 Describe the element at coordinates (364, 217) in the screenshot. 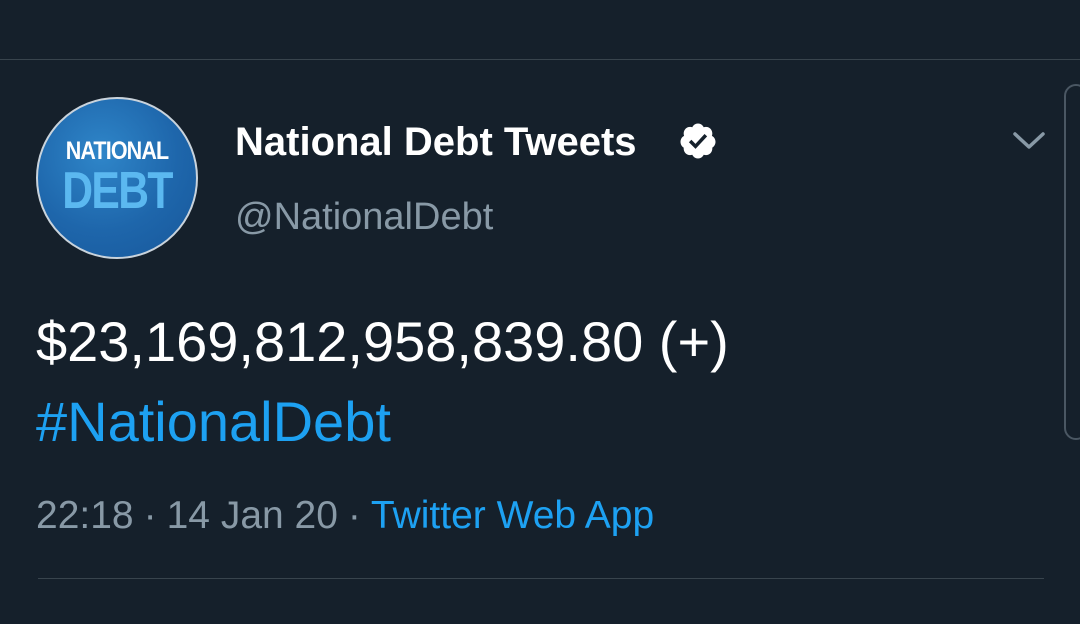

I see `user-handle: @NationalDebt` at that location.